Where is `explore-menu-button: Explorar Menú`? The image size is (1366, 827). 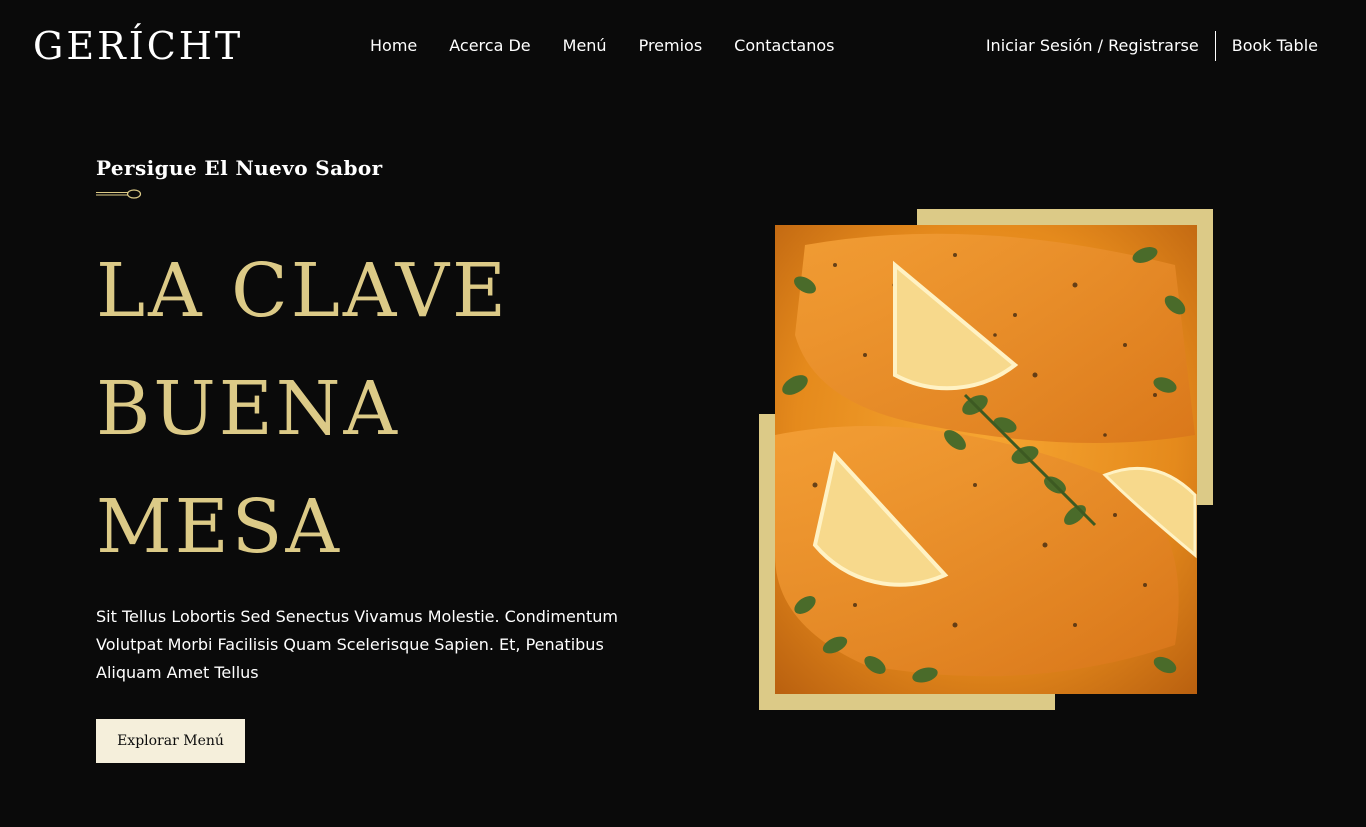
explore-menu-button: Explorar Menú is located at coordinates (170, 741).